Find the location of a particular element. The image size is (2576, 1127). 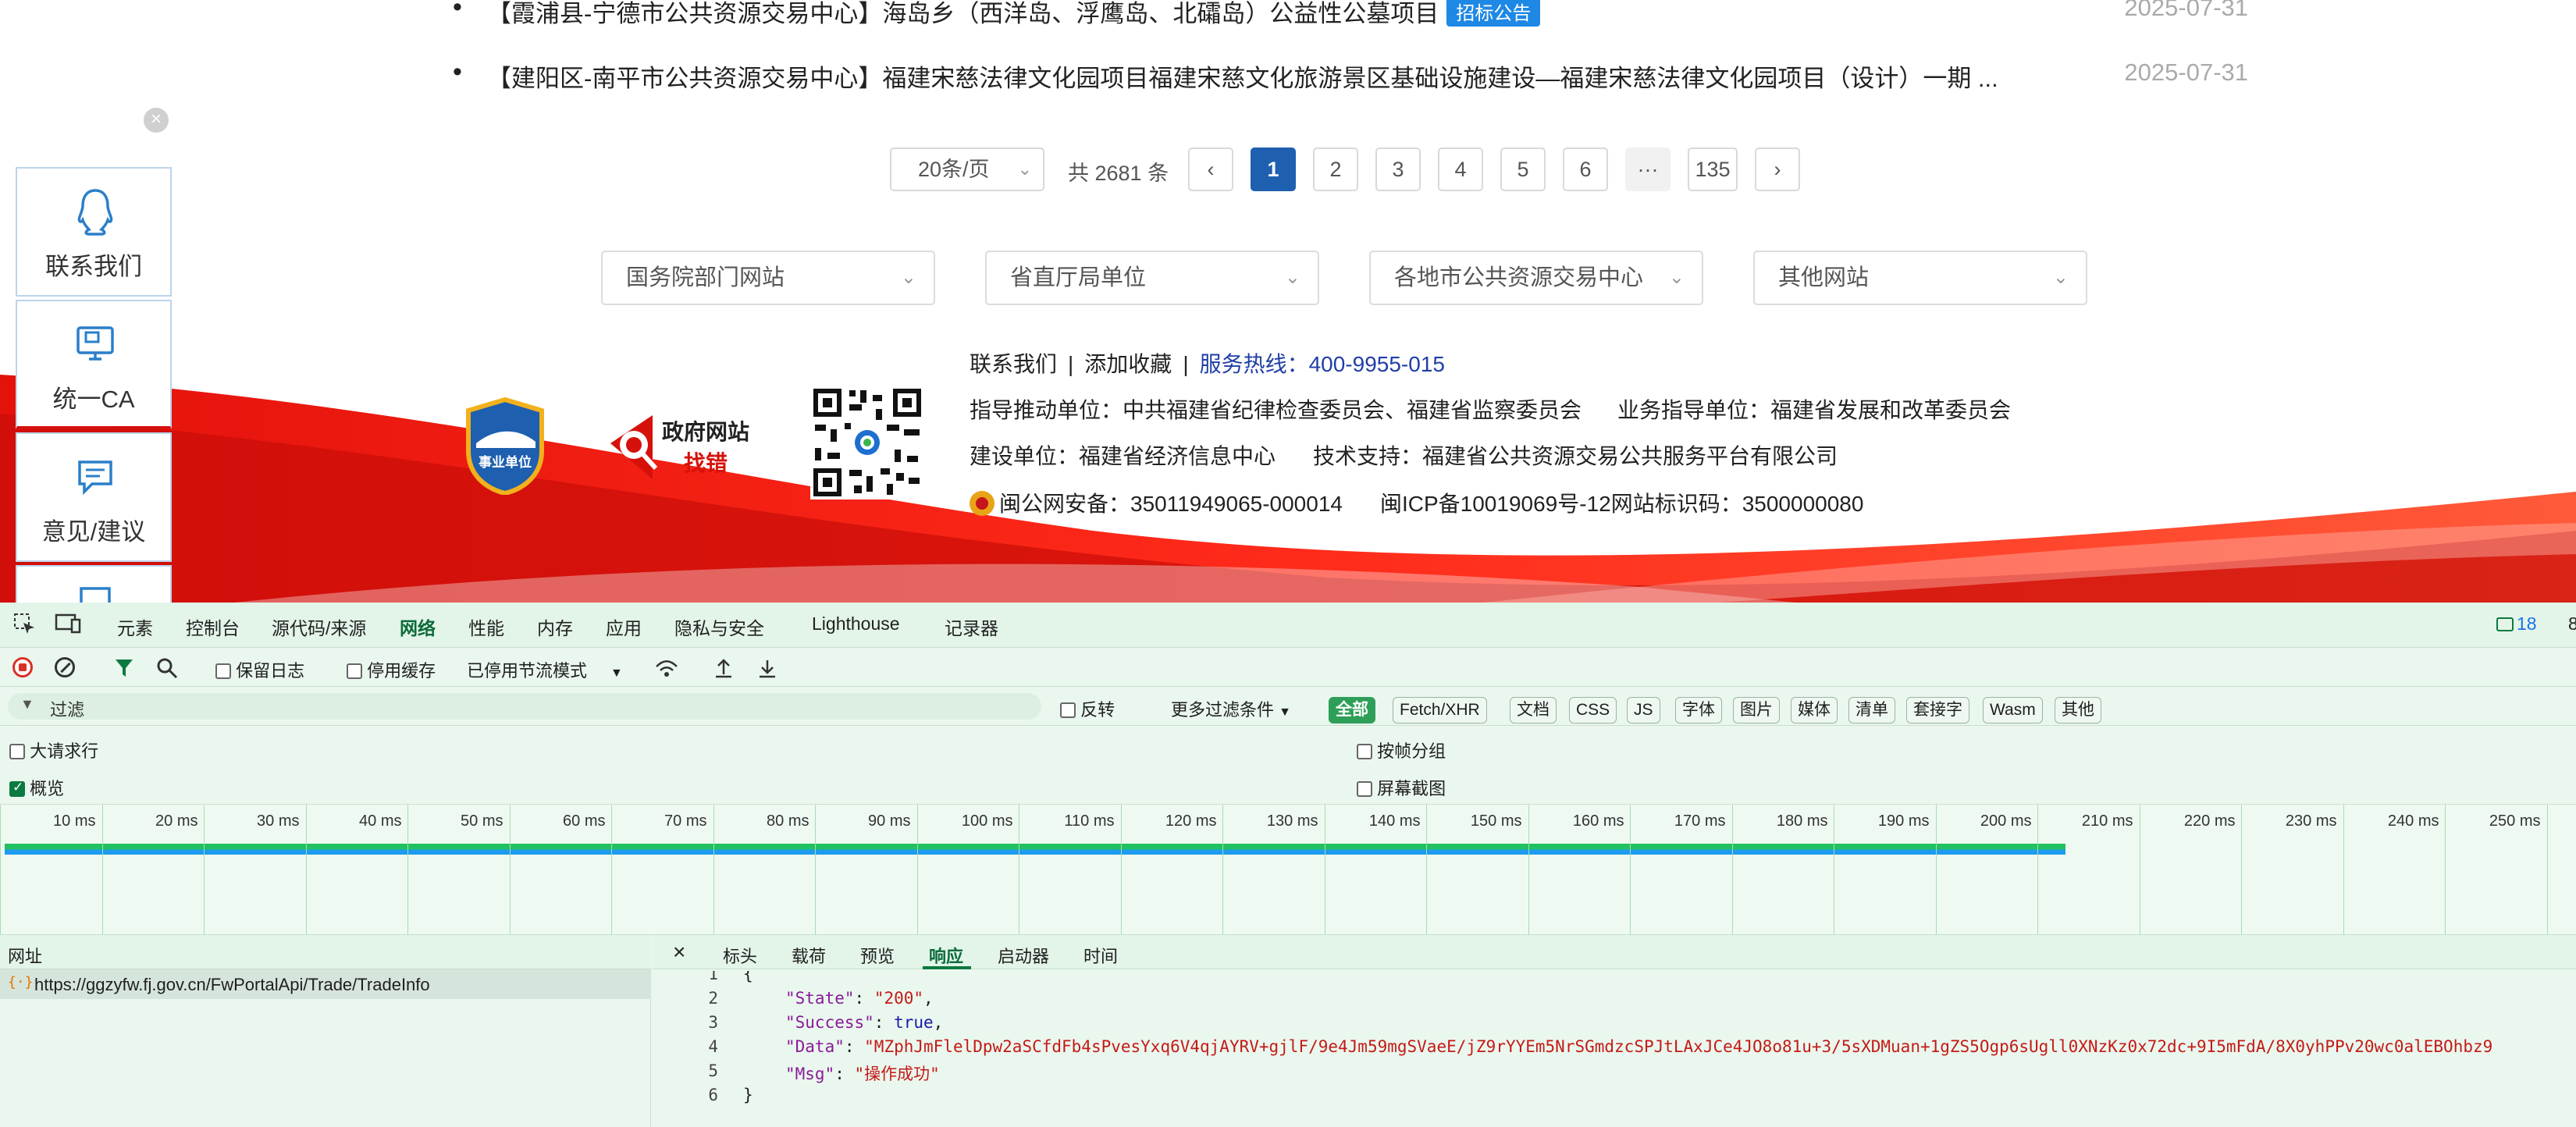

police-record: 闽公网安备：35011949065-000014 is located at coordinates (1171, 504).